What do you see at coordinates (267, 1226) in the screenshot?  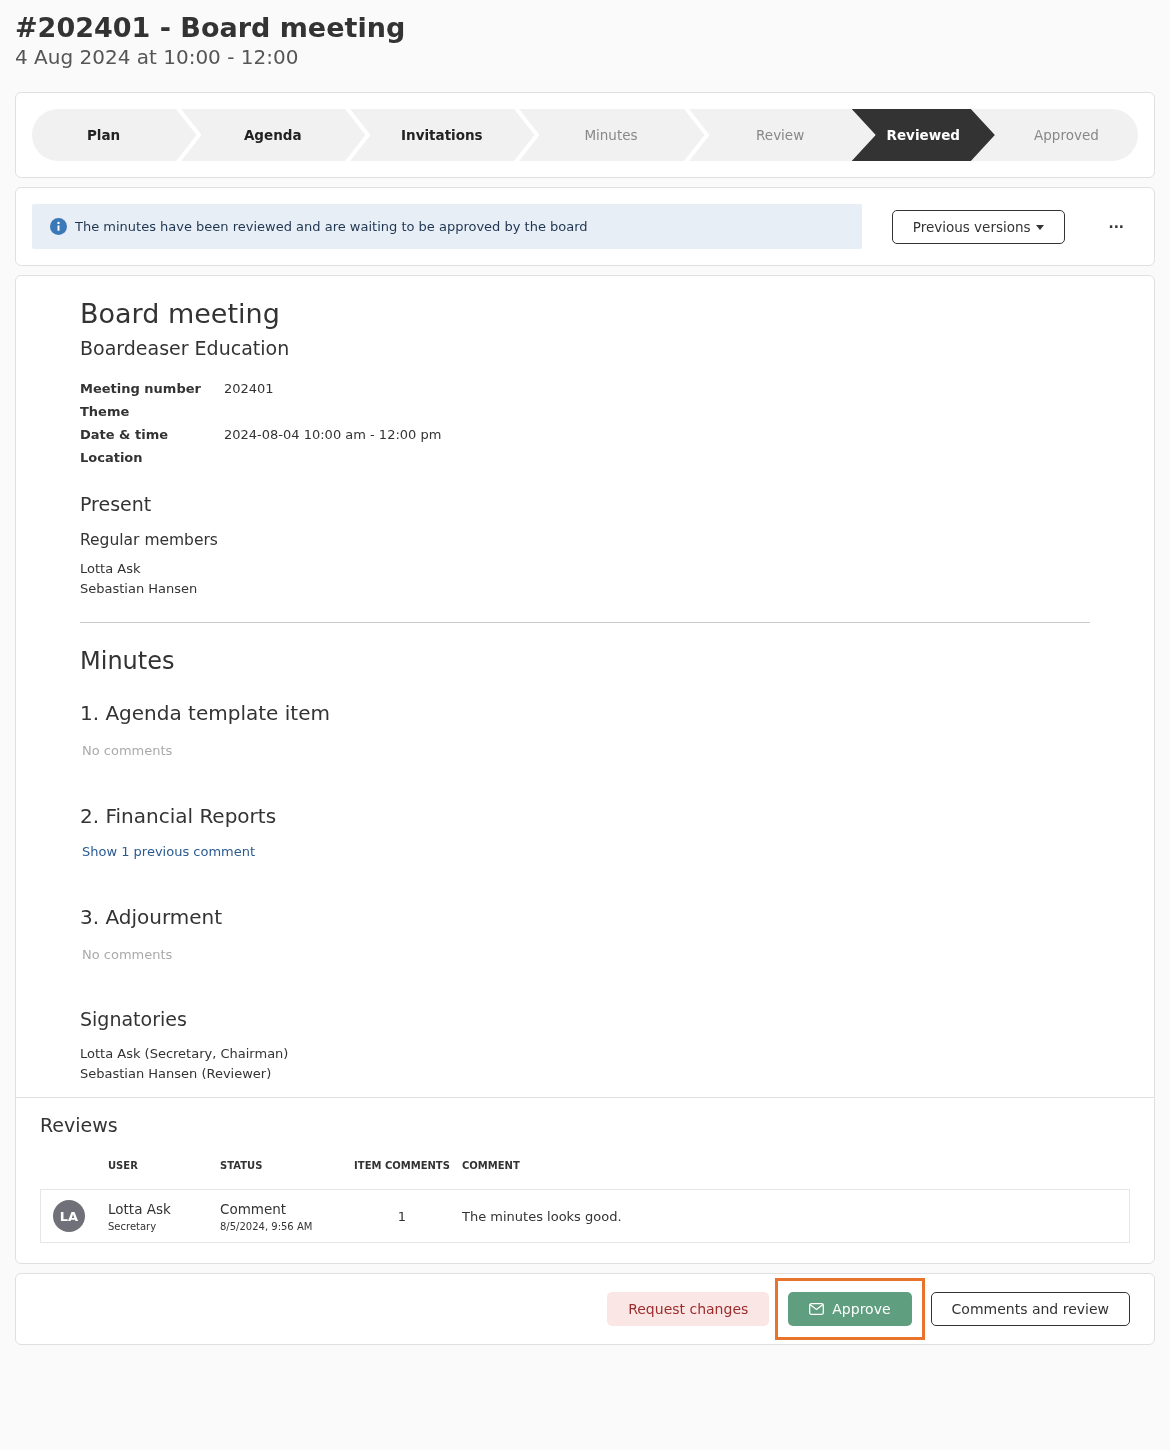 I see `review-date: 8/5/2024, 9:56 AM` at bounding box center [267, 1226].